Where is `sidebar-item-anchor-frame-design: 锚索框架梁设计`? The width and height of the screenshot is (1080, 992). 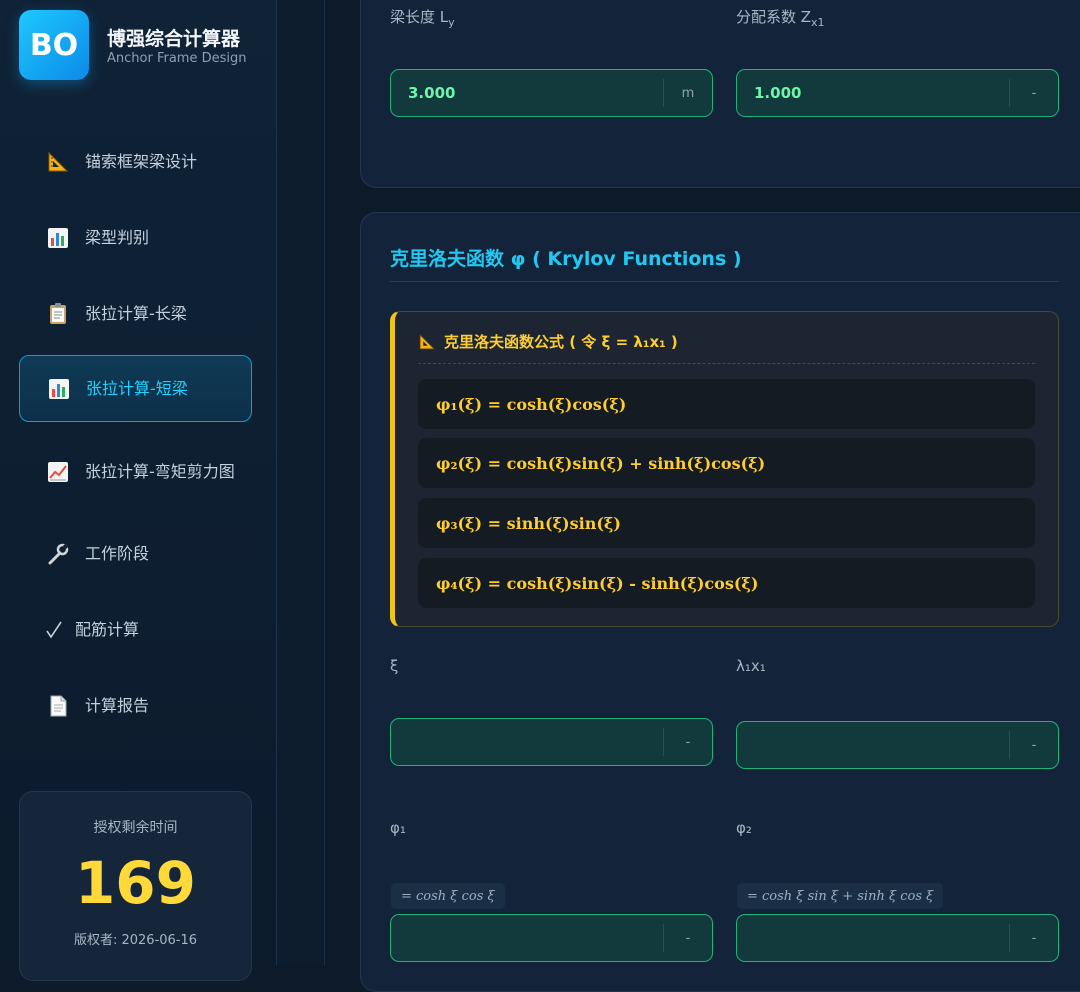 sidebar-item-anchor-frame-design: 锚索框架梁设计 is located at coordinates (135, 161).